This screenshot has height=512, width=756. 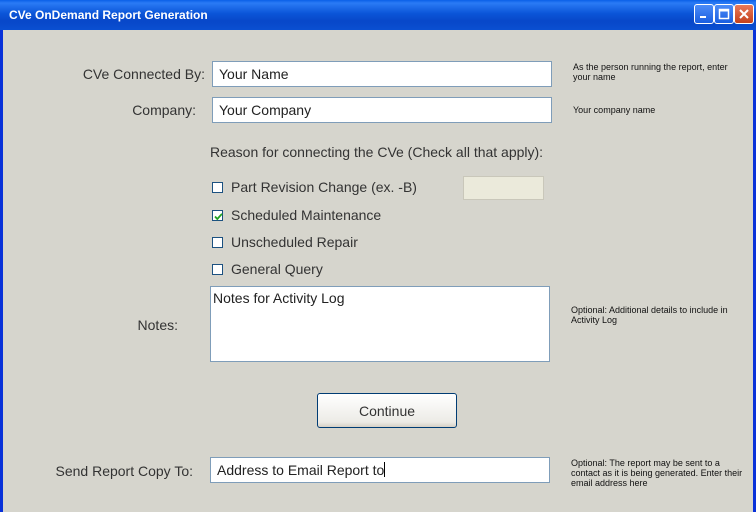 What do you see at coordinates (704, 14) in the screenshot?
I see `minimize-button` at bounding box center [704, 14].